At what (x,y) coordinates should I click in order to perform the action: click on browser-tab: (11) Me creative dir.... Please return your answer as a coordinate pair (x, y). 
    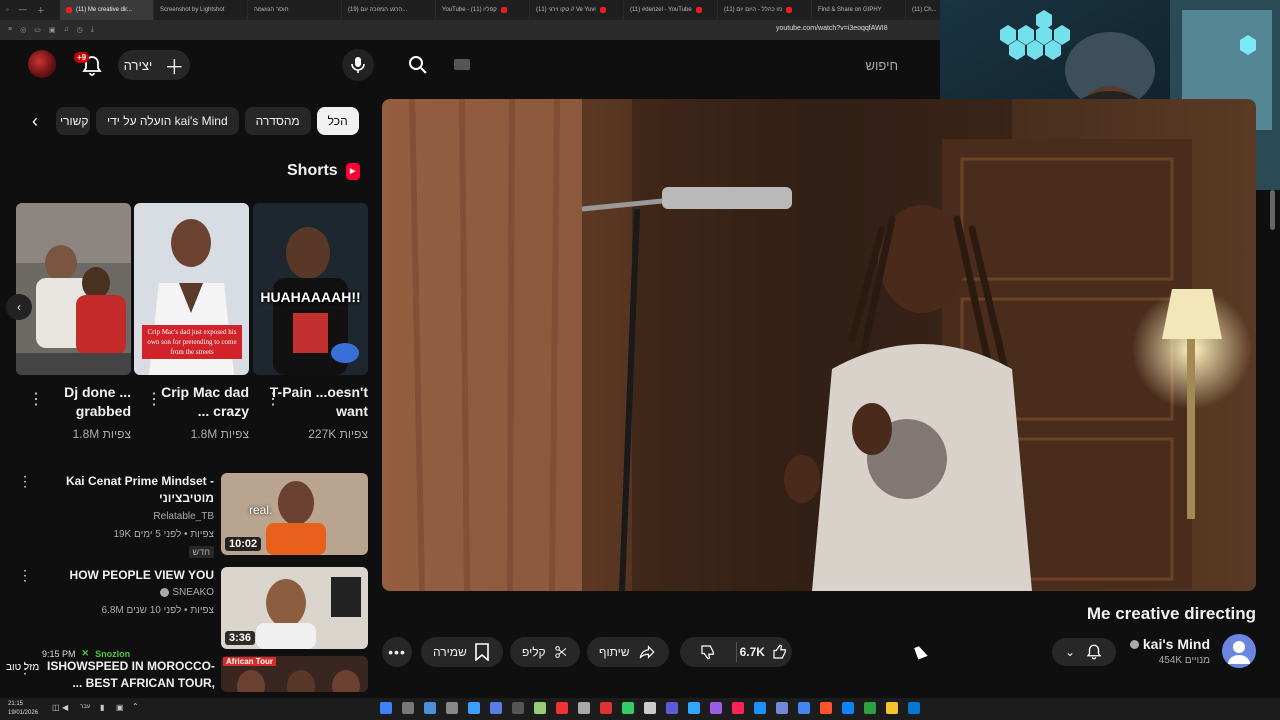
    Looking at the image, I should click on (107, 10).